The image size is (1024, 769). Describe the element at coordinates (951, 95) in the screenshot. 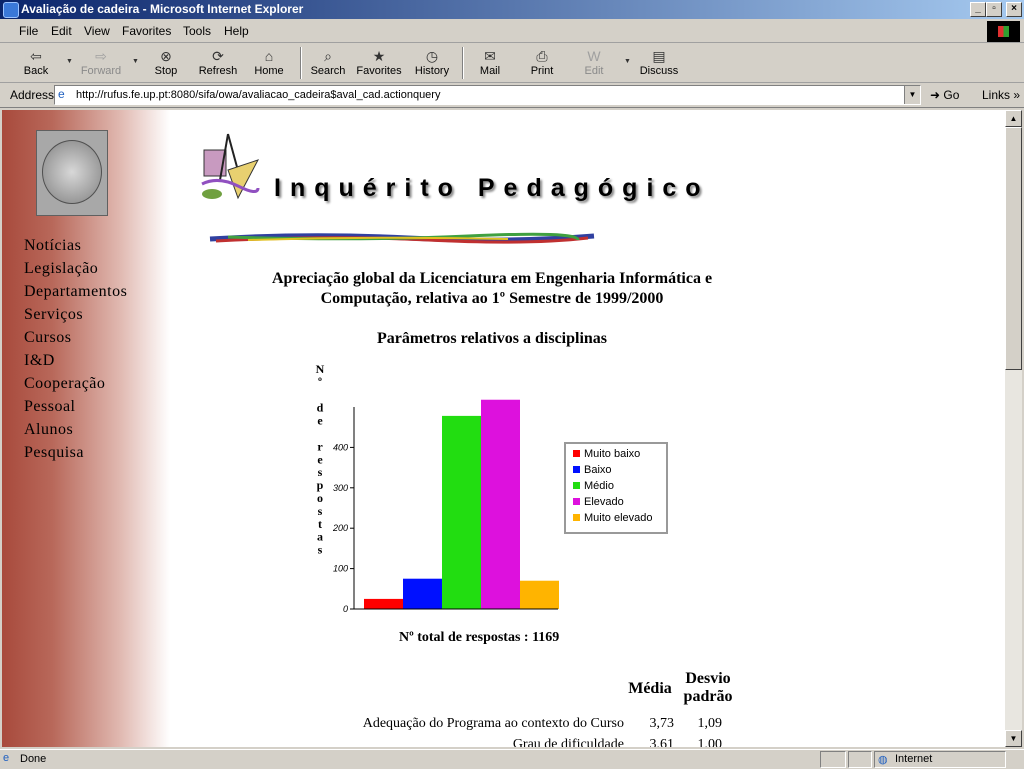

I see `go-label: Go` at that location.